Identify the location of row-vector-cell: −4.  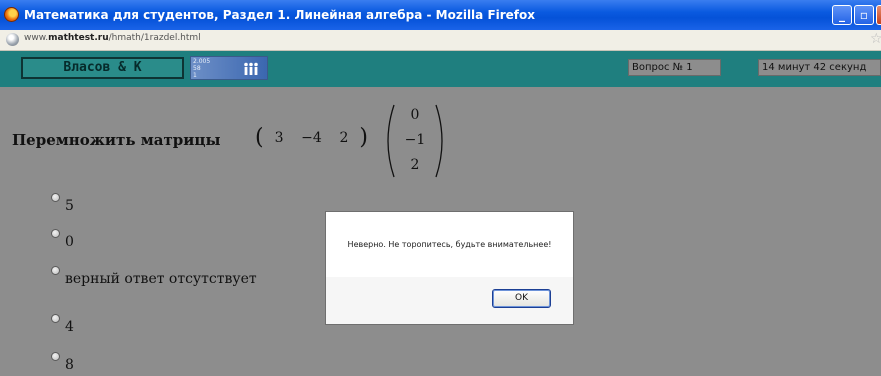
(311, 138).